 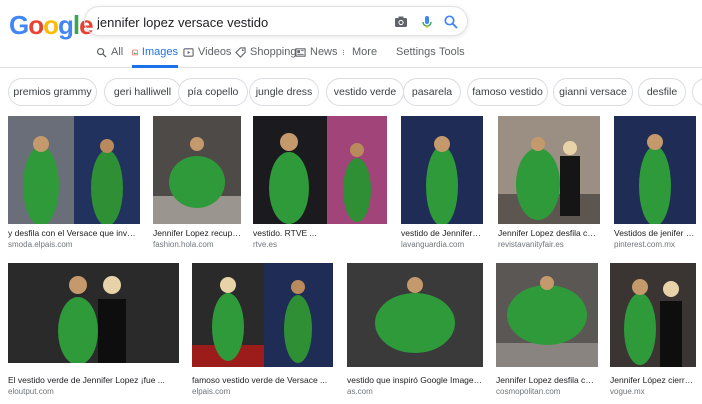 I want to click on tab-images: Images, so click(x=155, y=57).